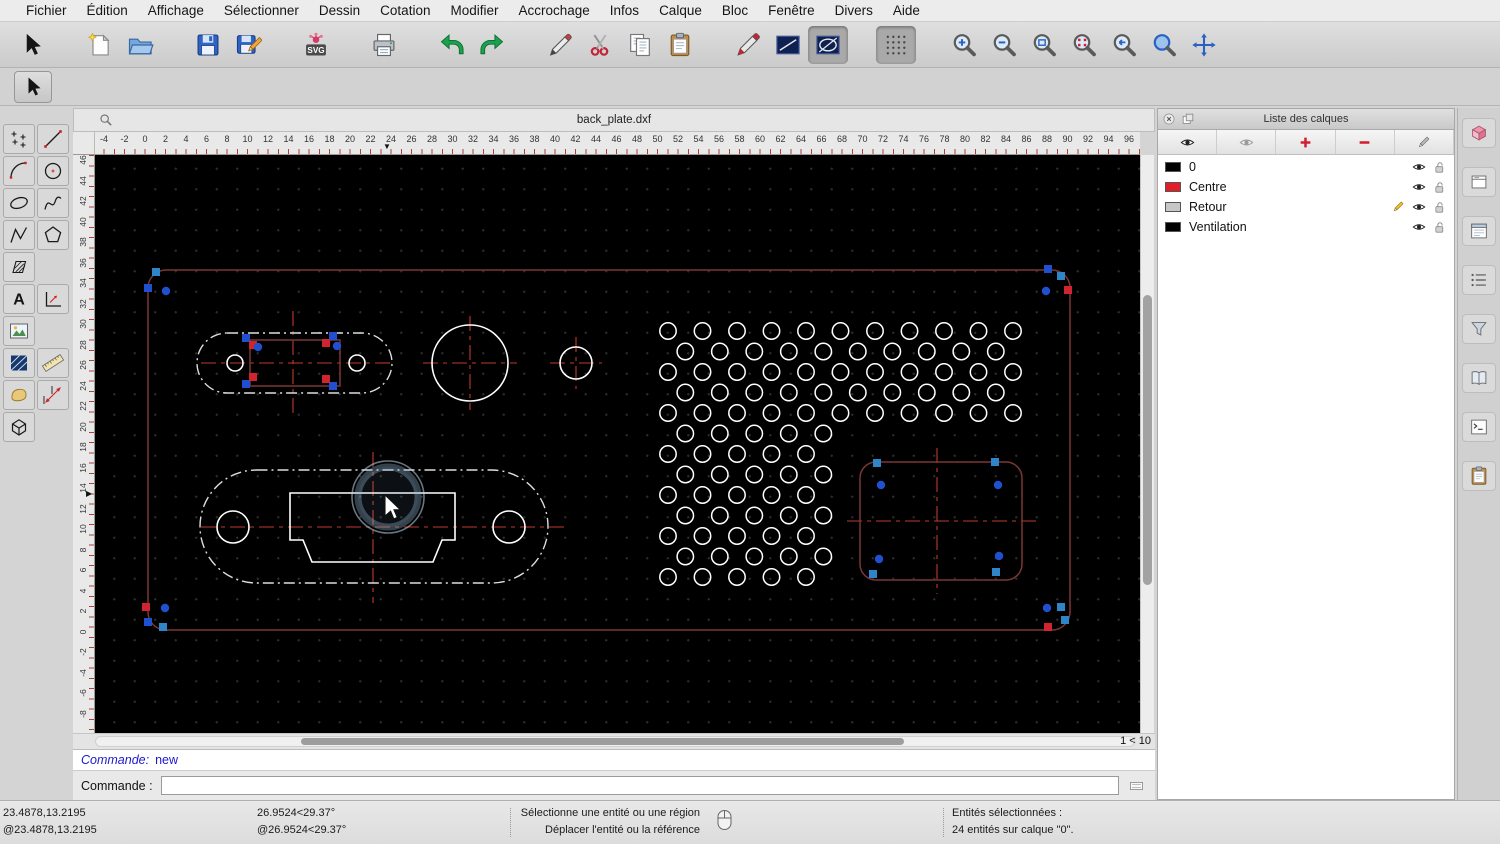 This screenshot has width=1500, height=844. I want to click on command-input, so click(639, 785).